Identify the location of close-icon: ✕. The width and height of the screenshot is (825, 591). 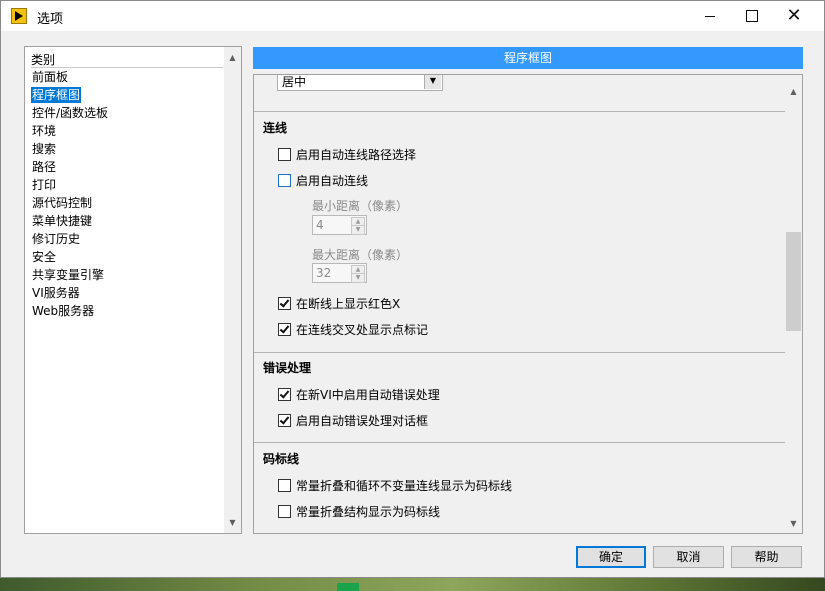
(794, 15).